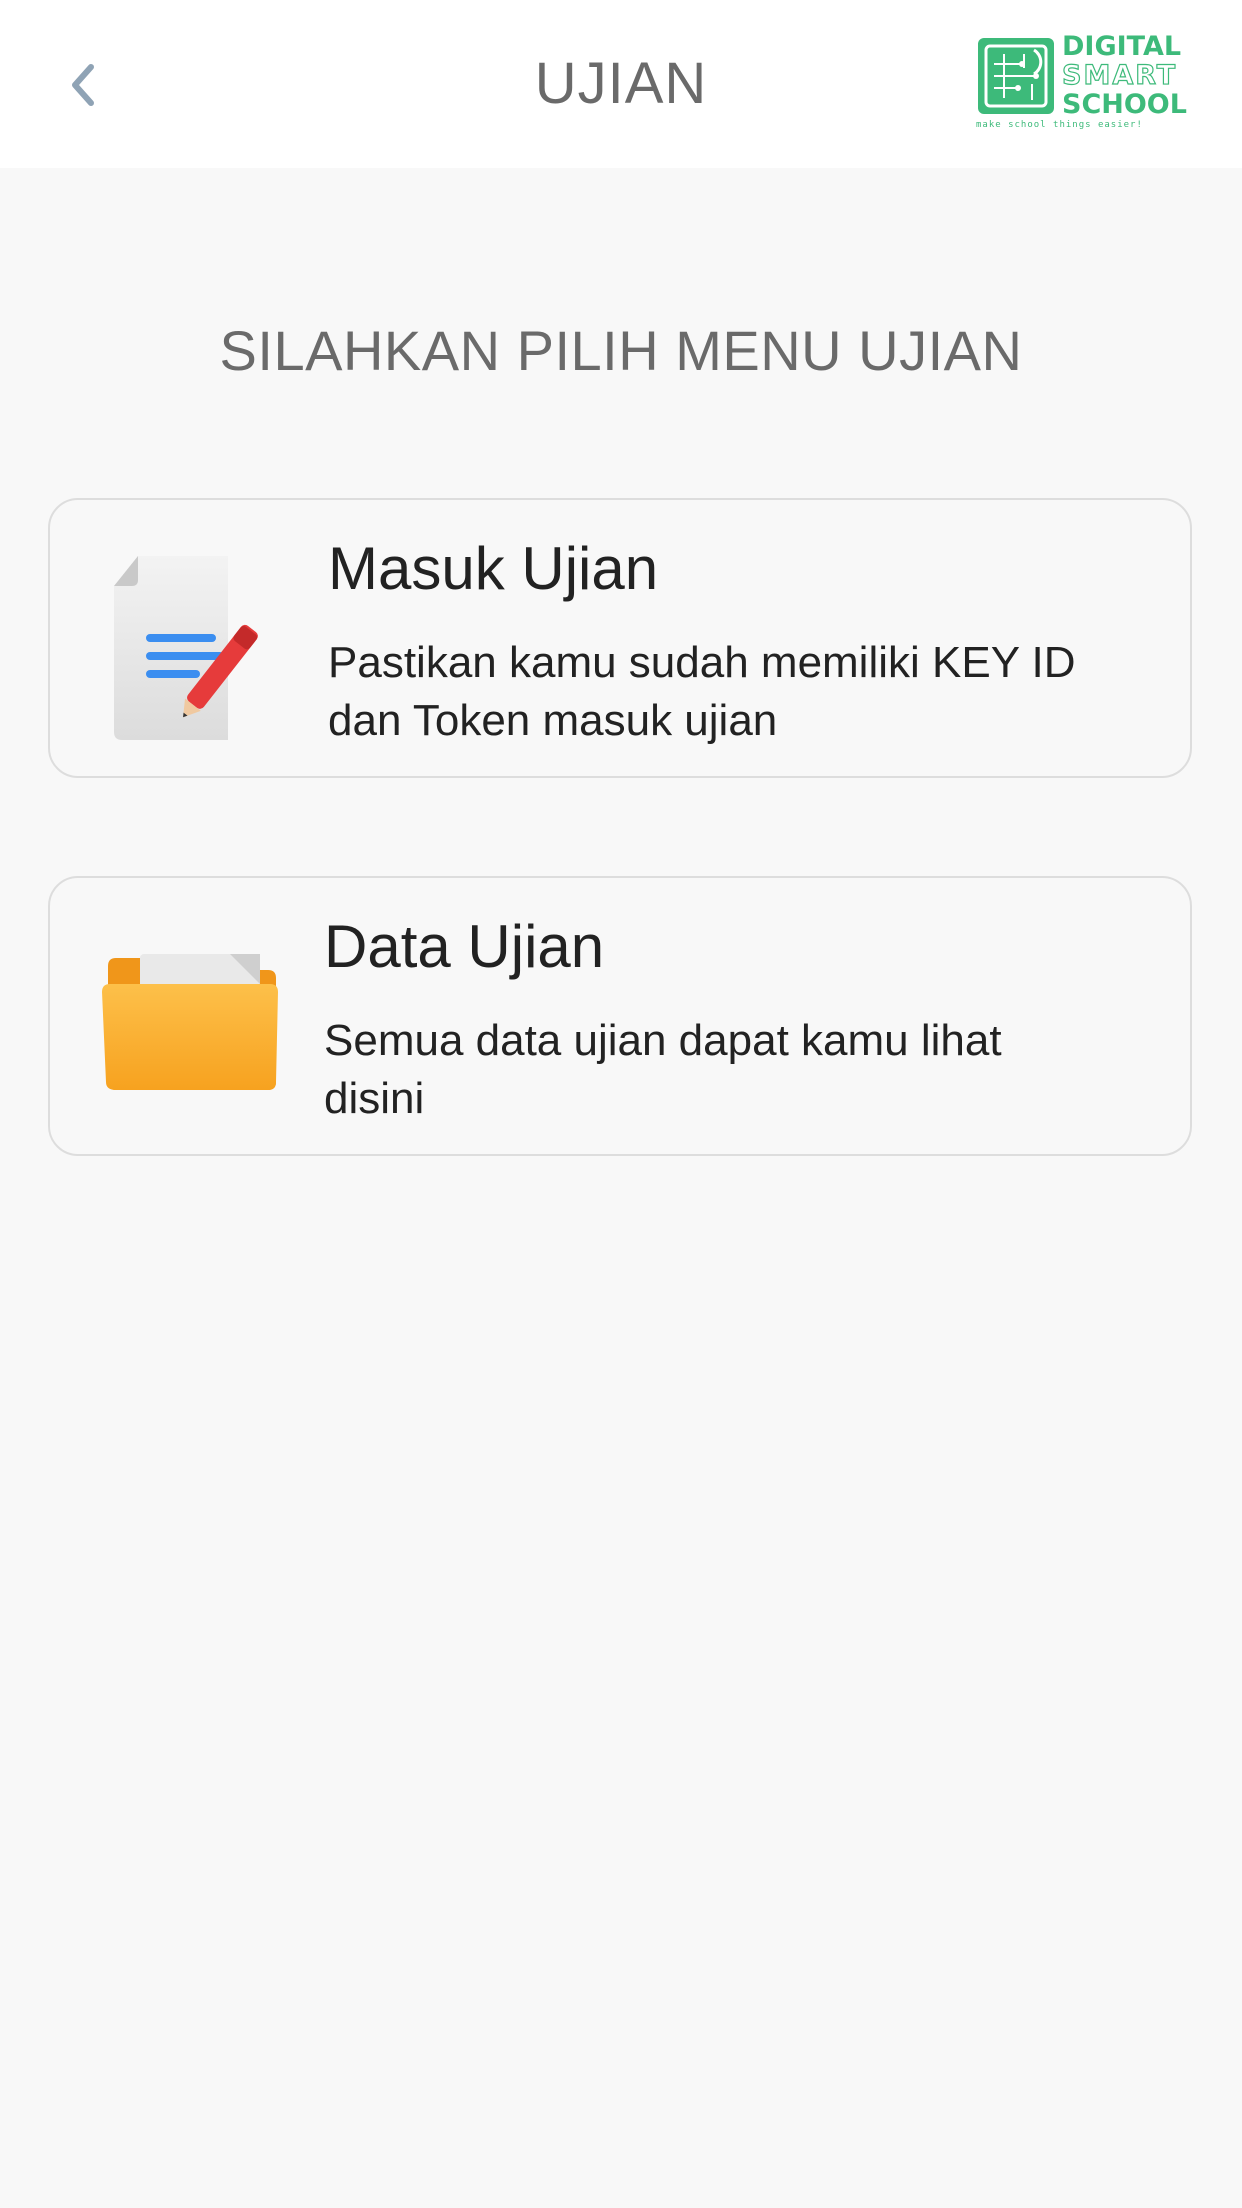  I want to click on logo-line-digital: DIGITAL, so click(1122, 46).